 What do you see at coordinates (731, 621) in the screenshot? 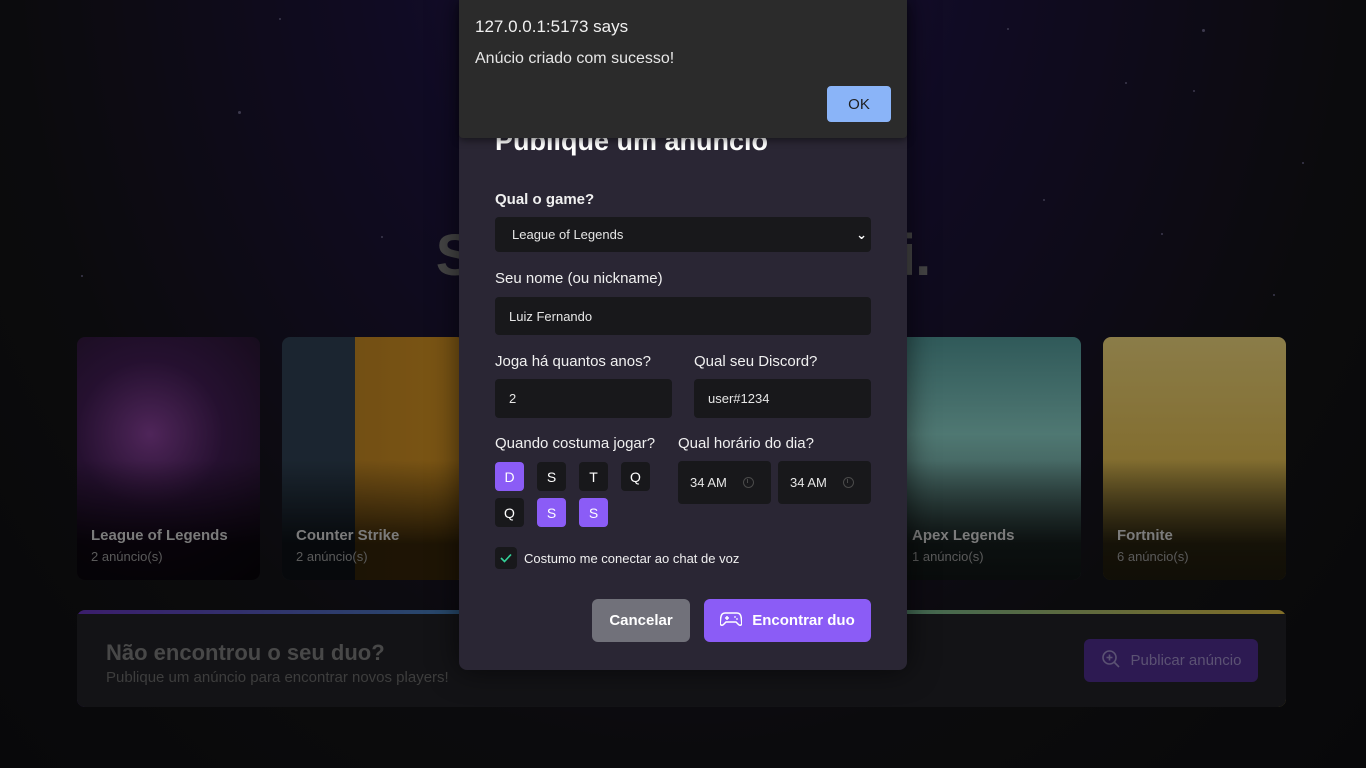
I see `gamepad-icon` at bounding box center [731, 621].